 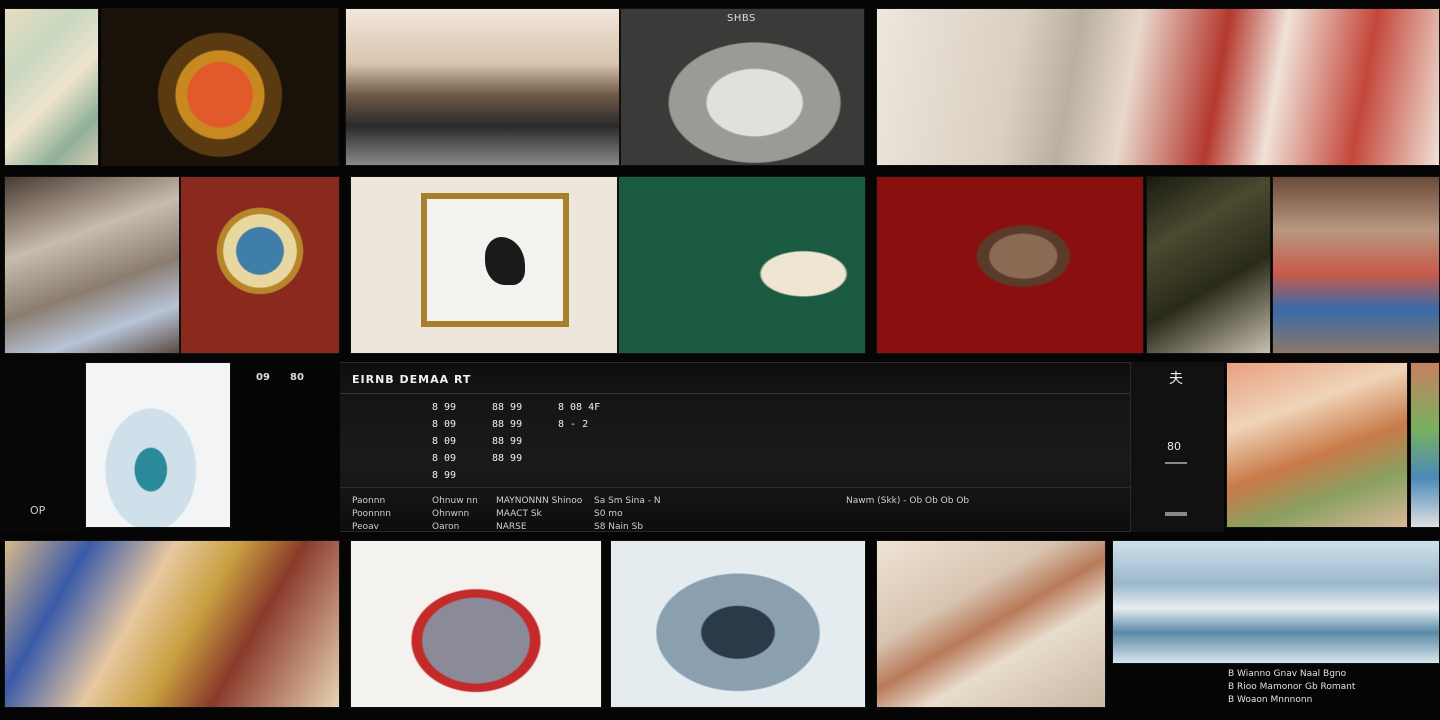 What do you see at coordinates (1287, 674) in the screenshot?
I see `caption-line: B Wianno Gnav Naal Bgno` at bounding box center [1287, 674].